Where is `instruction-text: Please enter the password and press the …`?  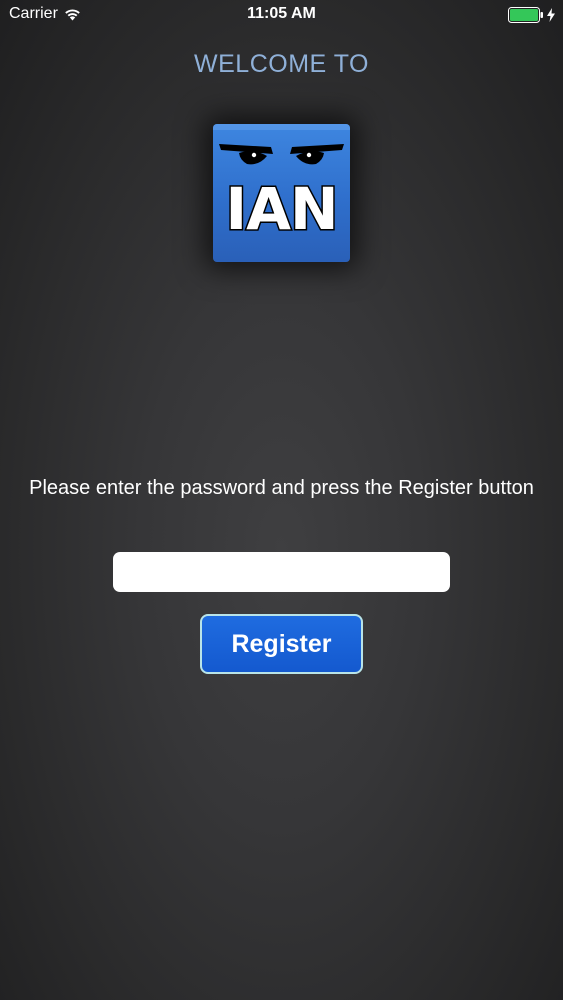
instruction-text: Please enter the password and press the … is located at coordinates (281, 488).